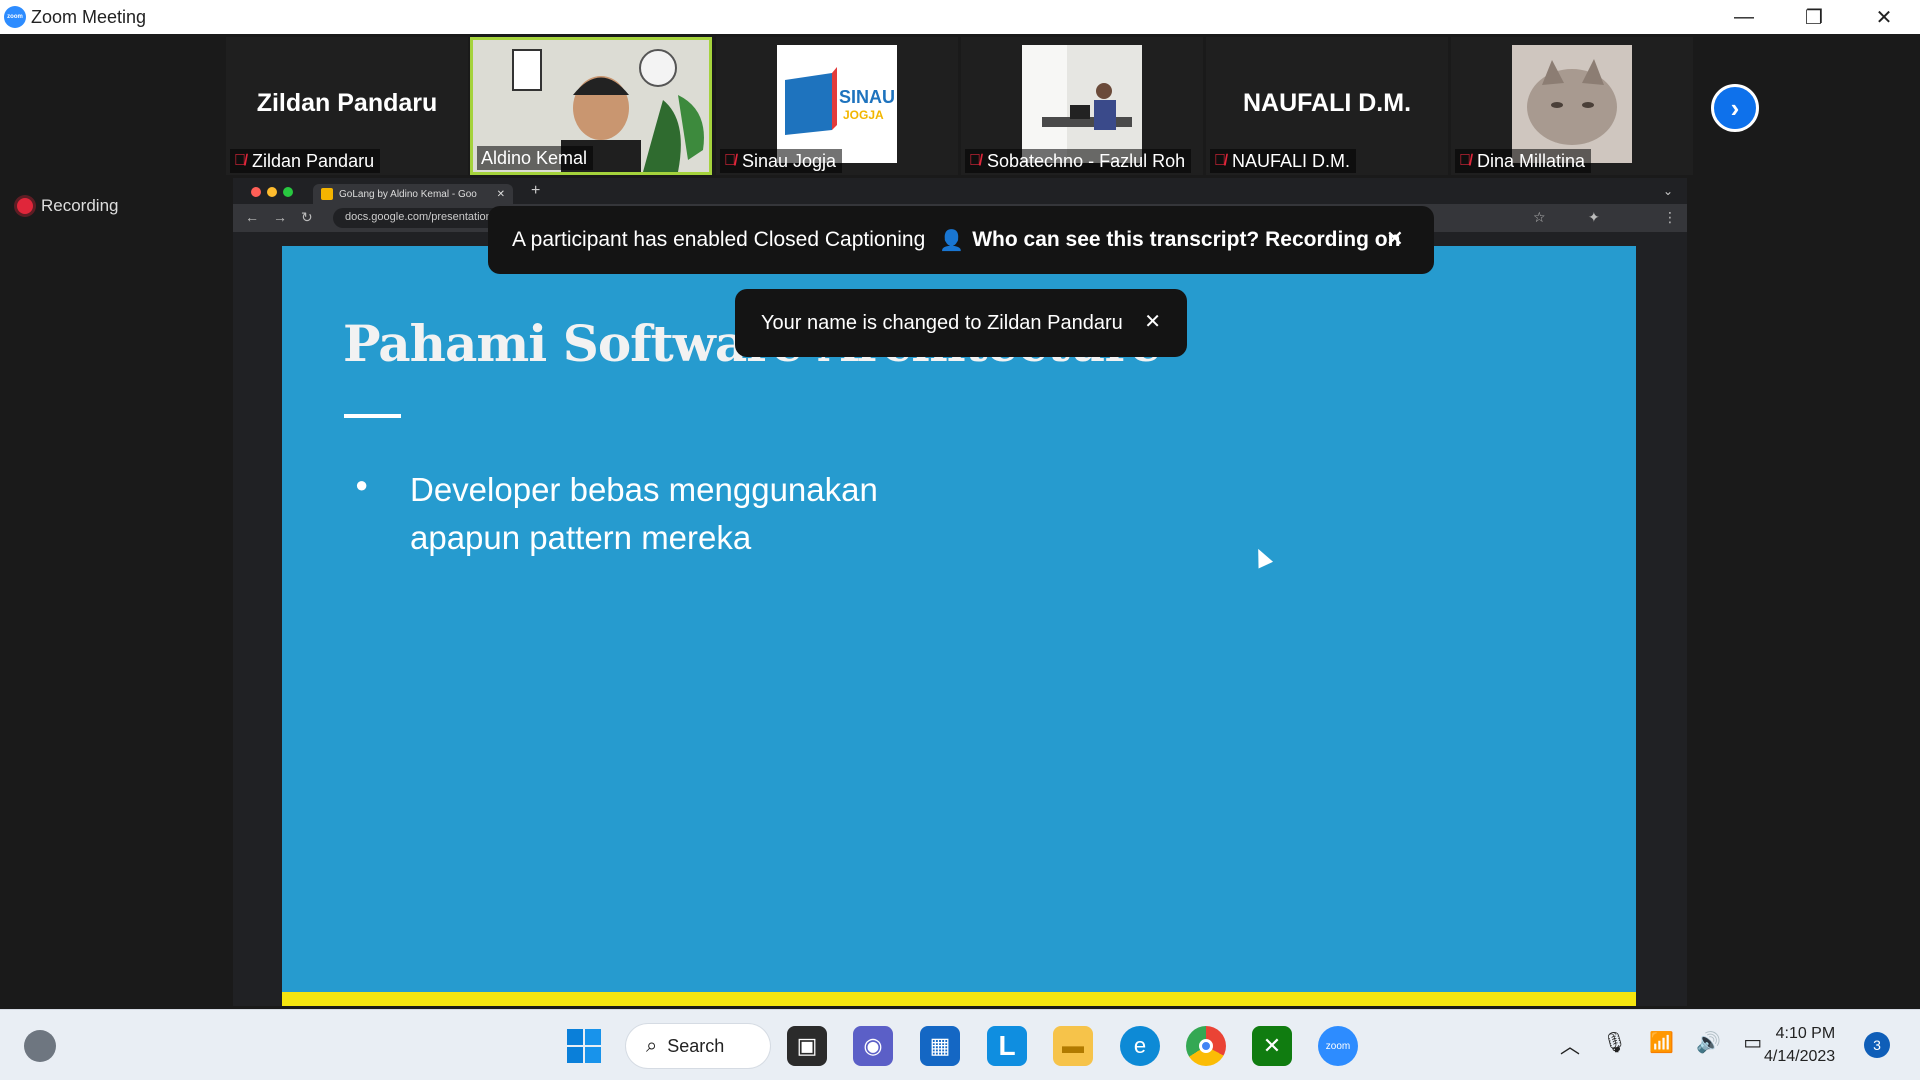  What do you see at coordinates (867, 97) in the screenshot?
I see `svg-text: SINAU` at bounding box center [867, 97].